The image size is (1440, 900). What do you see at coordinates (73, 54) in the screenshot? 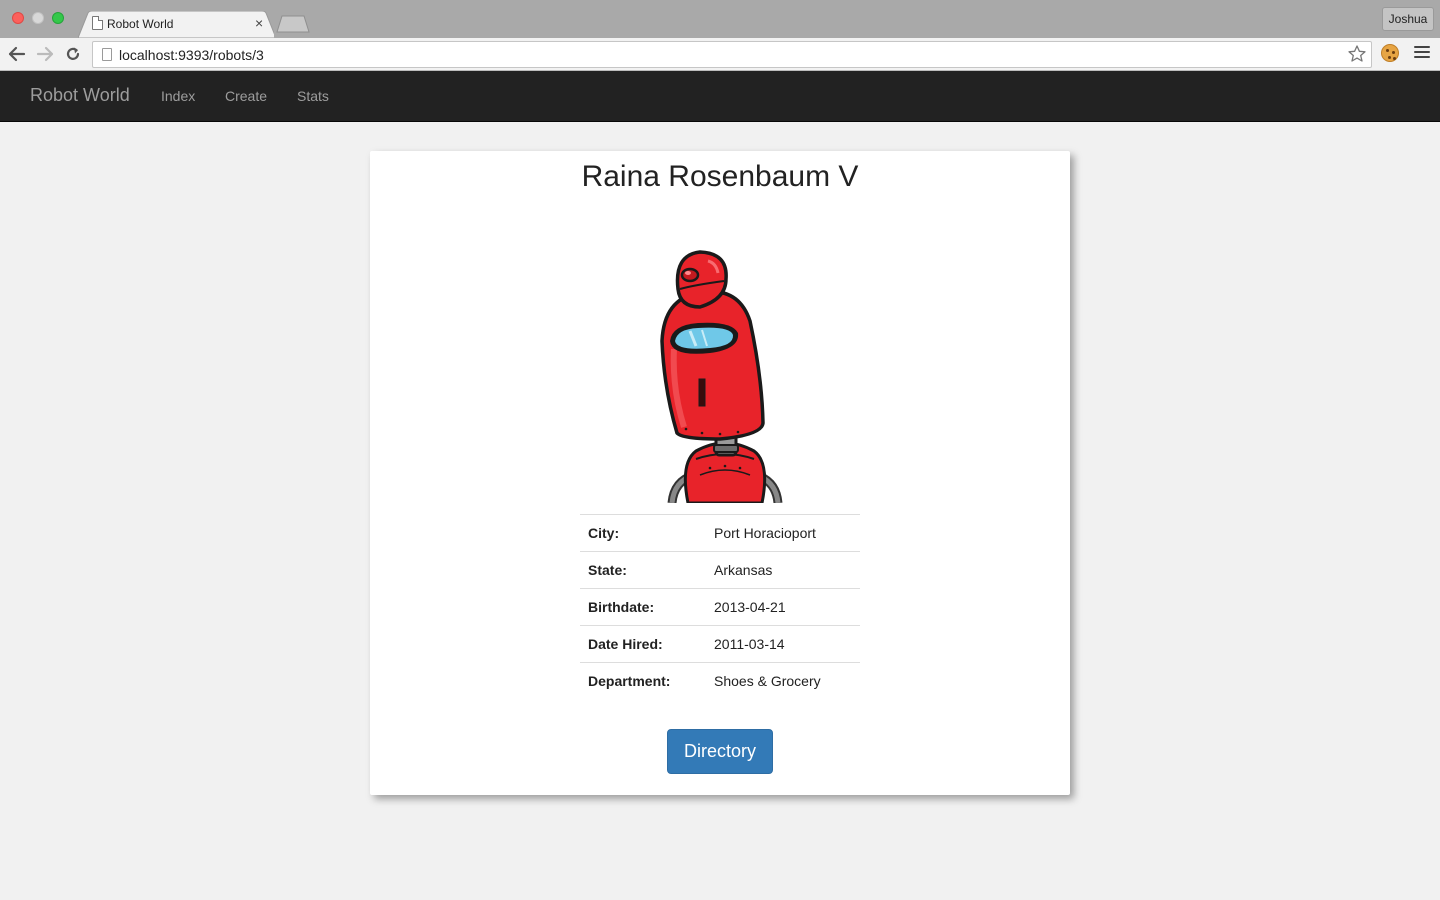
I see `reload-icon` at bounding box center [73, 54].